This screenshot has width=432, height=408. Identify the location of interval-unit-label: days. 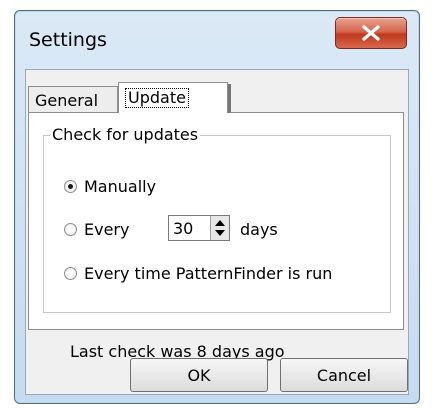
(259, 229).